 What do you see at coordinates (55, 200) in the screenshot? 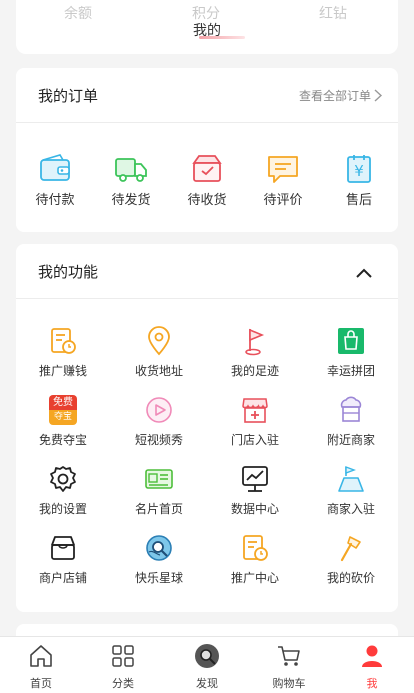
I see `order-item-label: 待付款` at bounding box center [55, 200].